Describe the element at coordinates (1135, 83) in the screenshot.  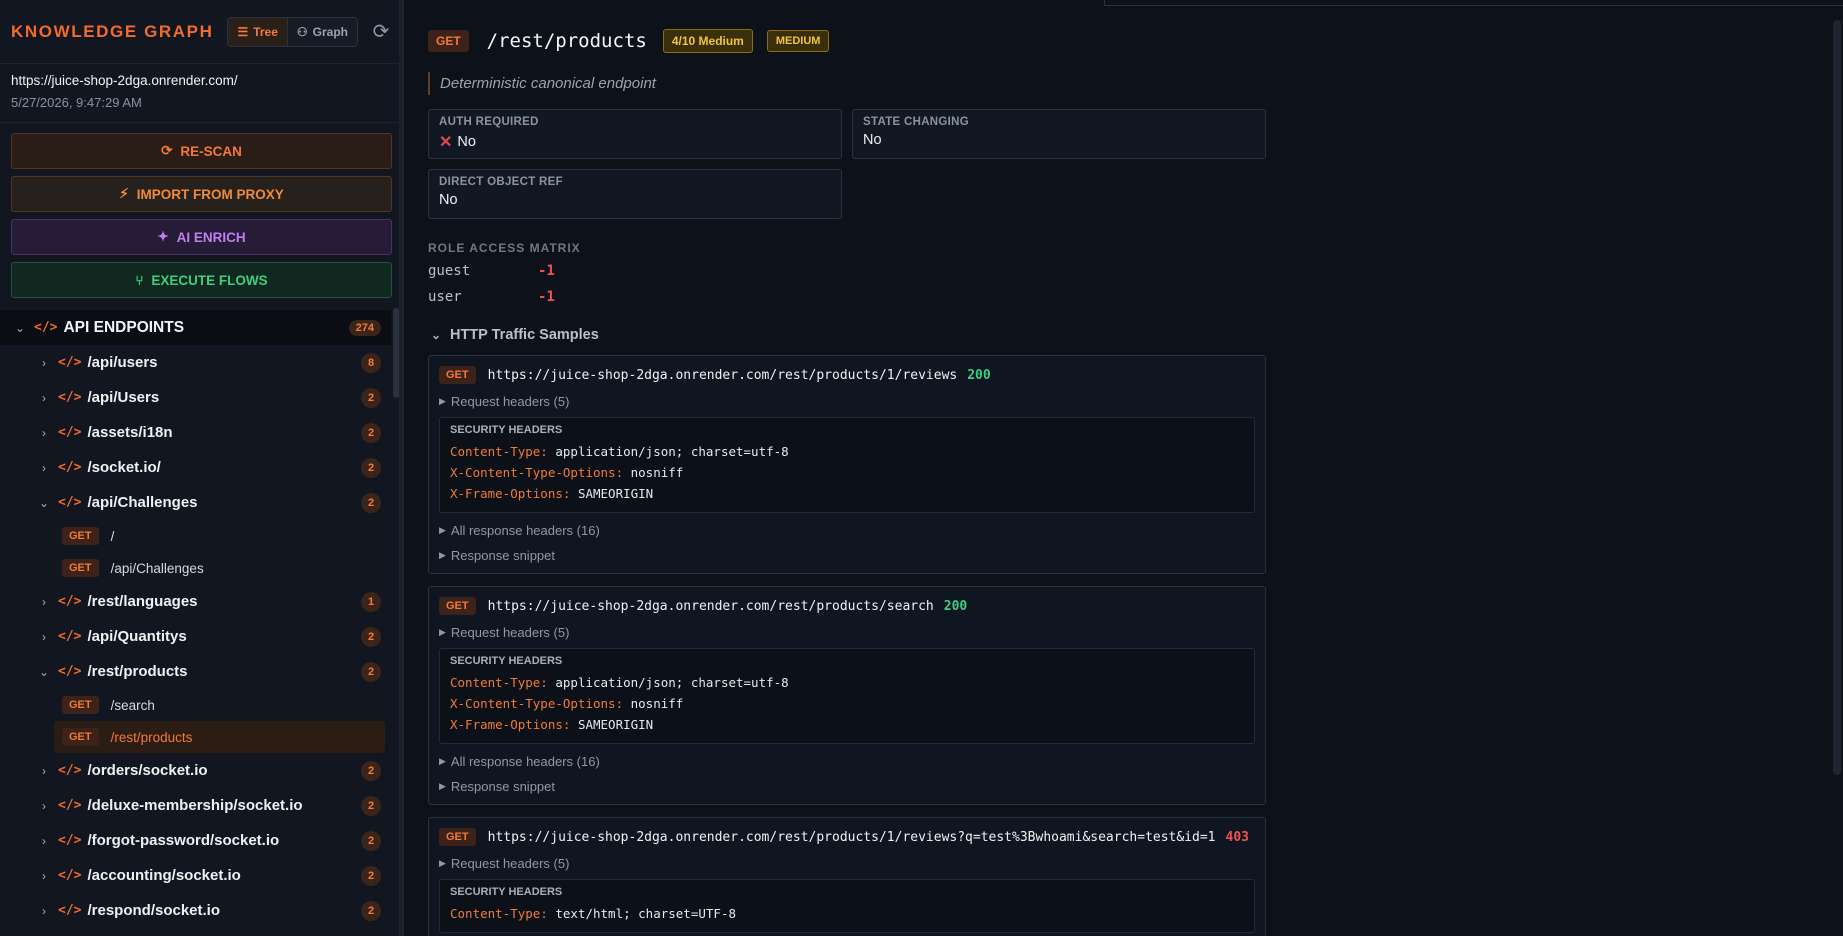
I see `endpoint-description: Deterministic canonical endpoint` at that location.